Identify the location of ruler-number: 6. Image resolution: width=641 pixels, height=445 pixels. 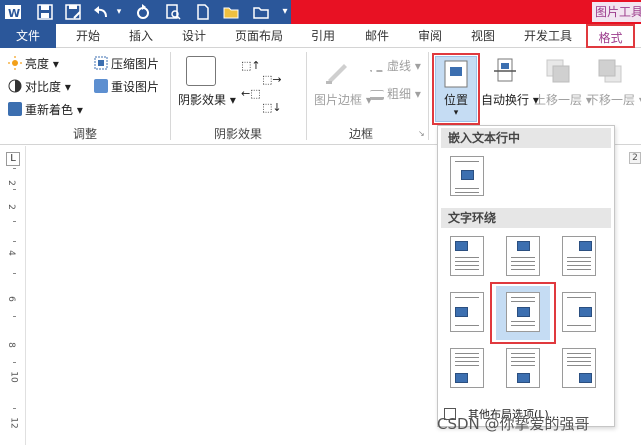
(10, 299).